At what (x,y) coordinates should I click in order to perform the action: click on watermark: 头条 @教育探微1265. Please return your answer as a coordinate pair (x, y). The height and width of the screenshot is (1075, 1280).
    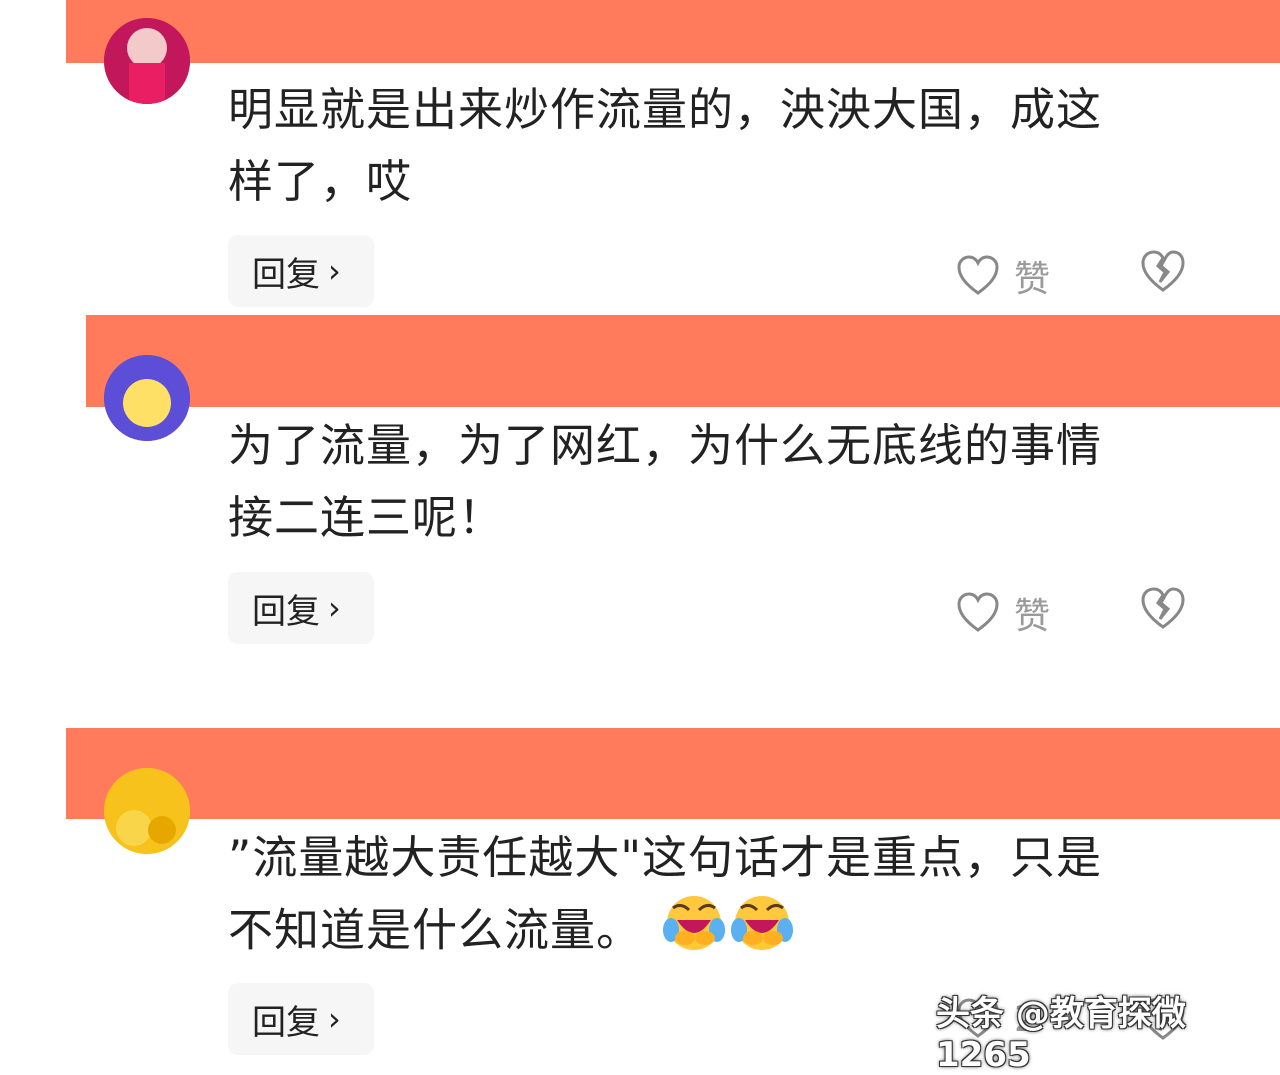
    Looking at the image, I should click on (1061, 1034).